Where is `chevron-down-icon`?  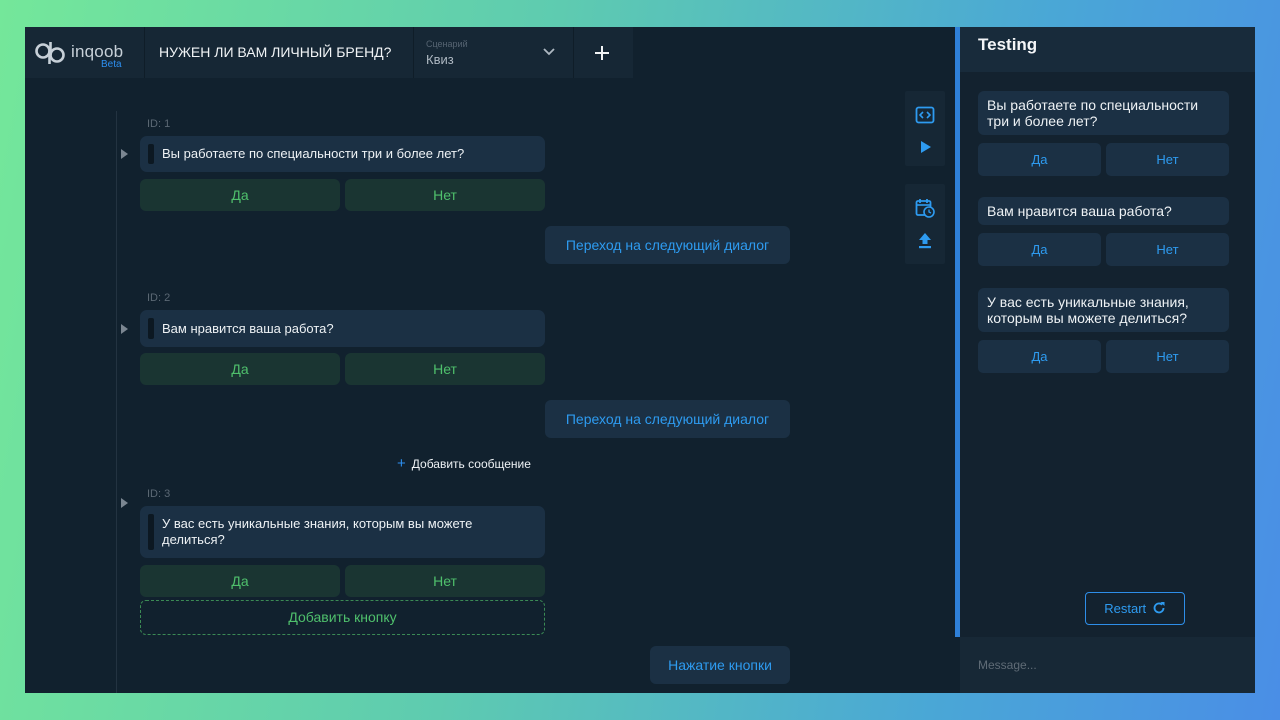
chevron-down-icon is located at coordinates (549, 52).